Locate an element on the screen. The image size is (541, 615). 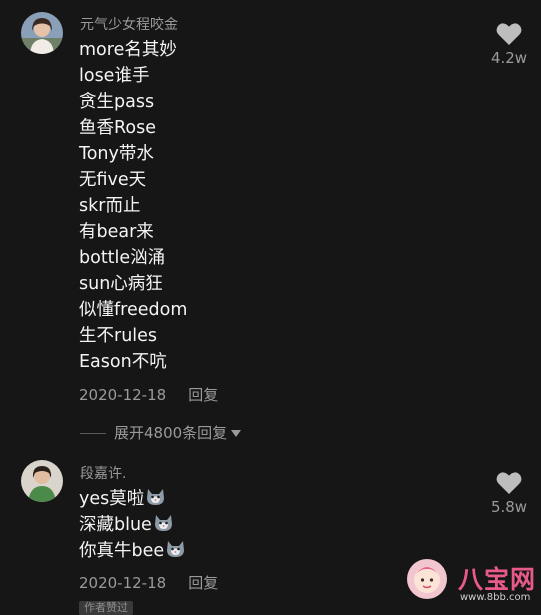
comment-line: yes莫啦 is located at coordinates (132, 499).